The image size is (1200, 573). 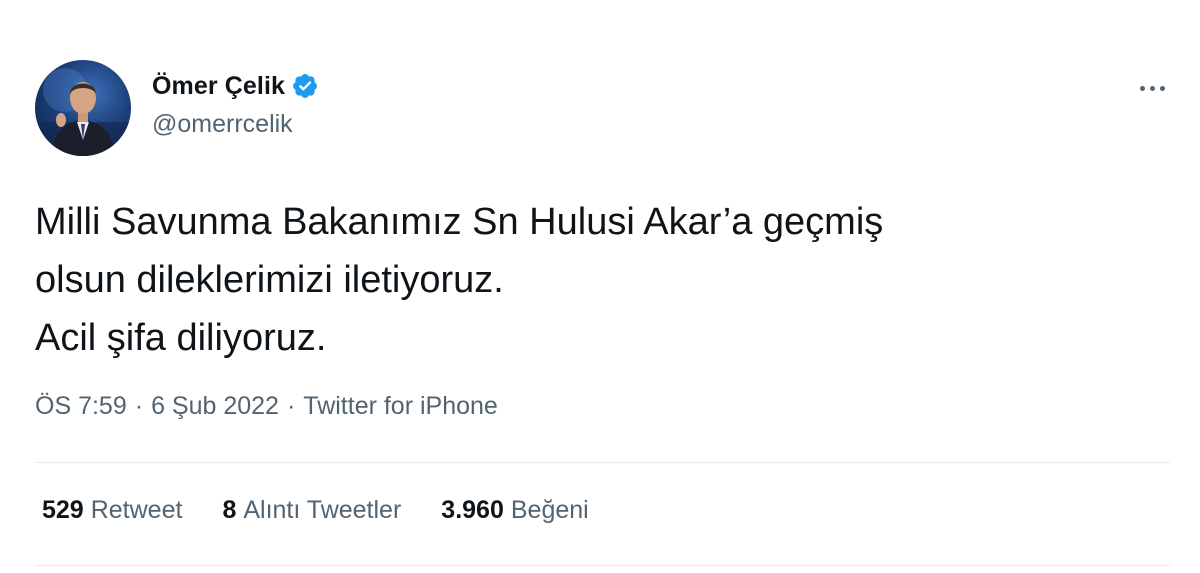 What do you see at coordinates (549, 510) in the screenshot?
I see `like-label: Beğeni` at bounding box center [549, 510].